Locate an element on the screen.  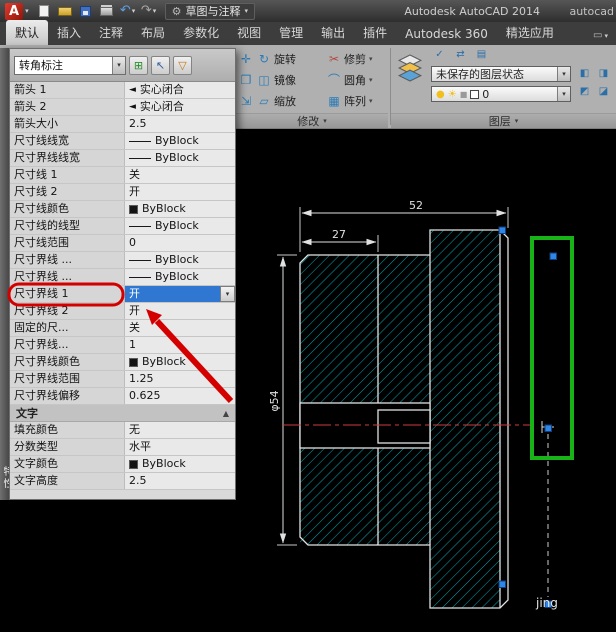
layer-extra-tools: ◧ ◨ ◩ ◪ is located at coordinates (594, 83).